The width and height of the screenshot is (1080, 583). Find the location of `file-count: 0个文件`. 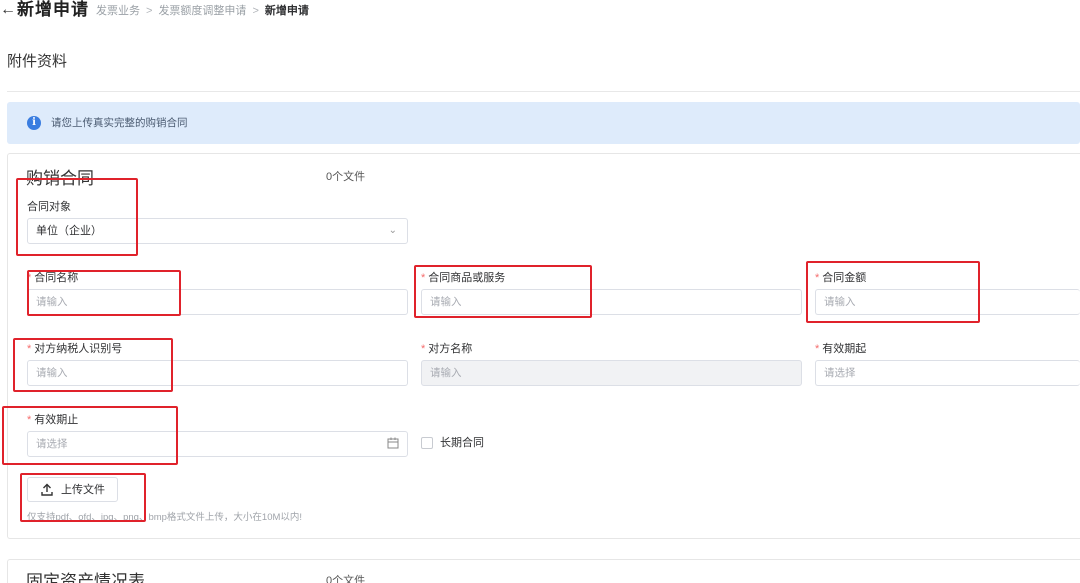

file-count: 0个文件 is located at coordinates (346, 177).